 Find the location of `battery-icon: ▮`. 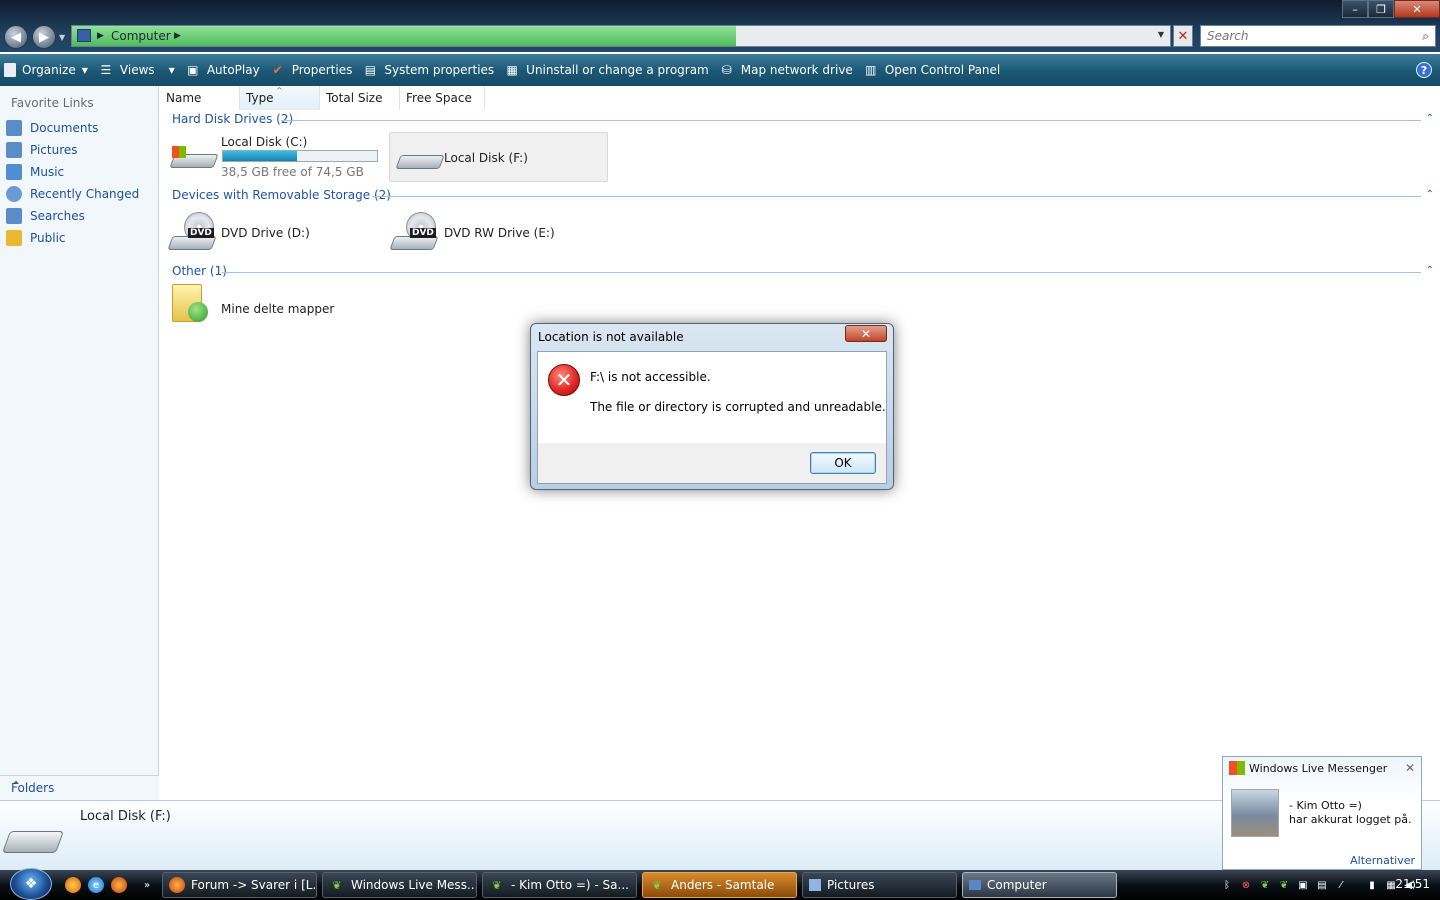

battery-icon: ▮ is located at coordinates (1372, 885).